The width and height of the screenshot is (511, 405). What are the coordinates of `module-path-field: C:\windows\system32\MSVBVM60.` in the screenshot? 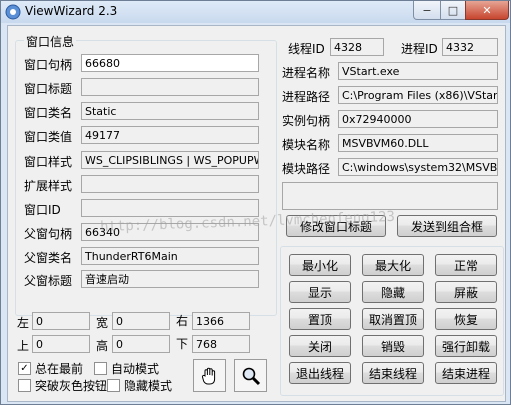 It's located at (418, 167).